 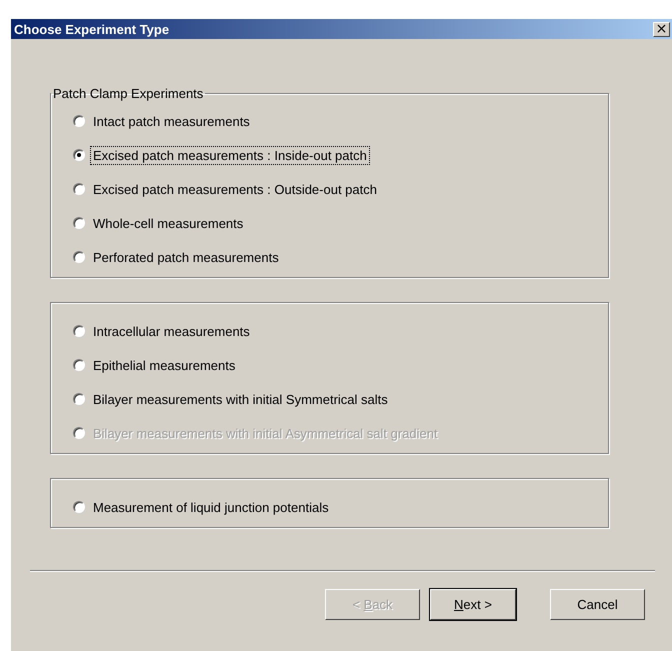 I want to click on group-title: Patch Clamp Experiments, so click(x=128, y=93).